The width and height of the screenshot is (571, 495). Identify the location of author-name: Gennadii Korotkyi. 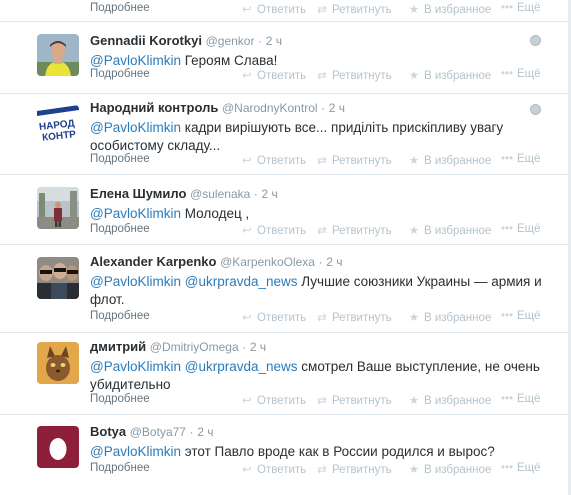
(146, 40).